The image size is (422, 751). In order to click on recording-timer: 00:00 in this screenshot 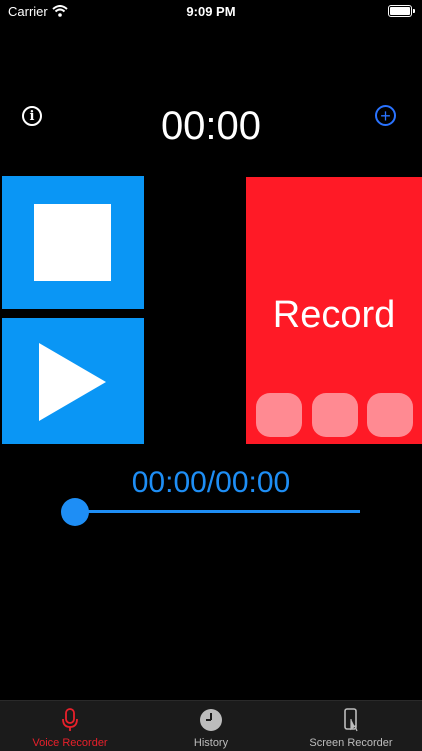, I will do `click(211, 126)`.